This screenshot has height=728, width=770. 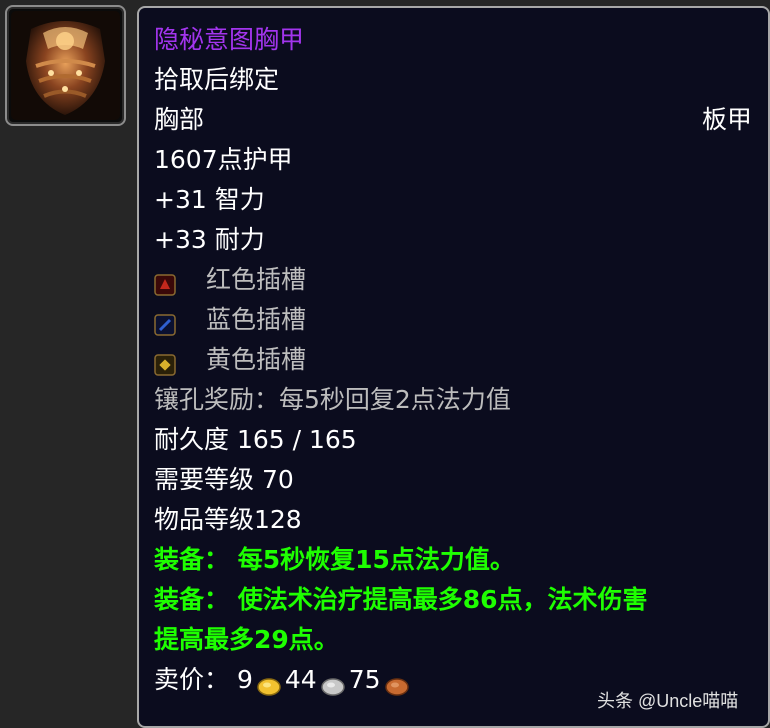 What do you see at coordinates (165, 322) in the screenshot?
I see `blue-socket-icon` at bounding box center [165, 322].